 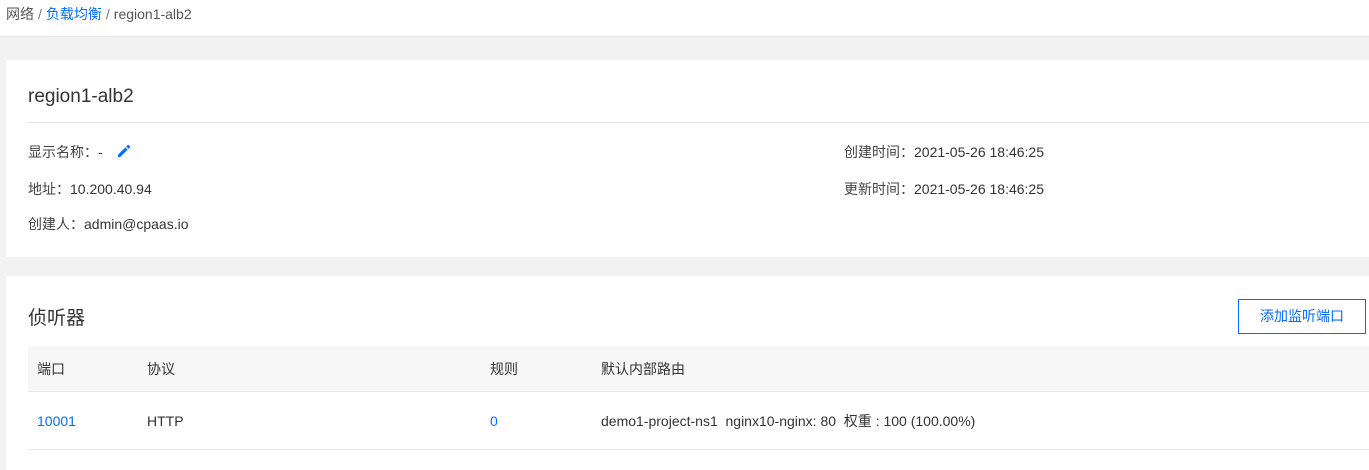 I want to click on breadcrumb-root: 网络, so click(x=20, y=14).